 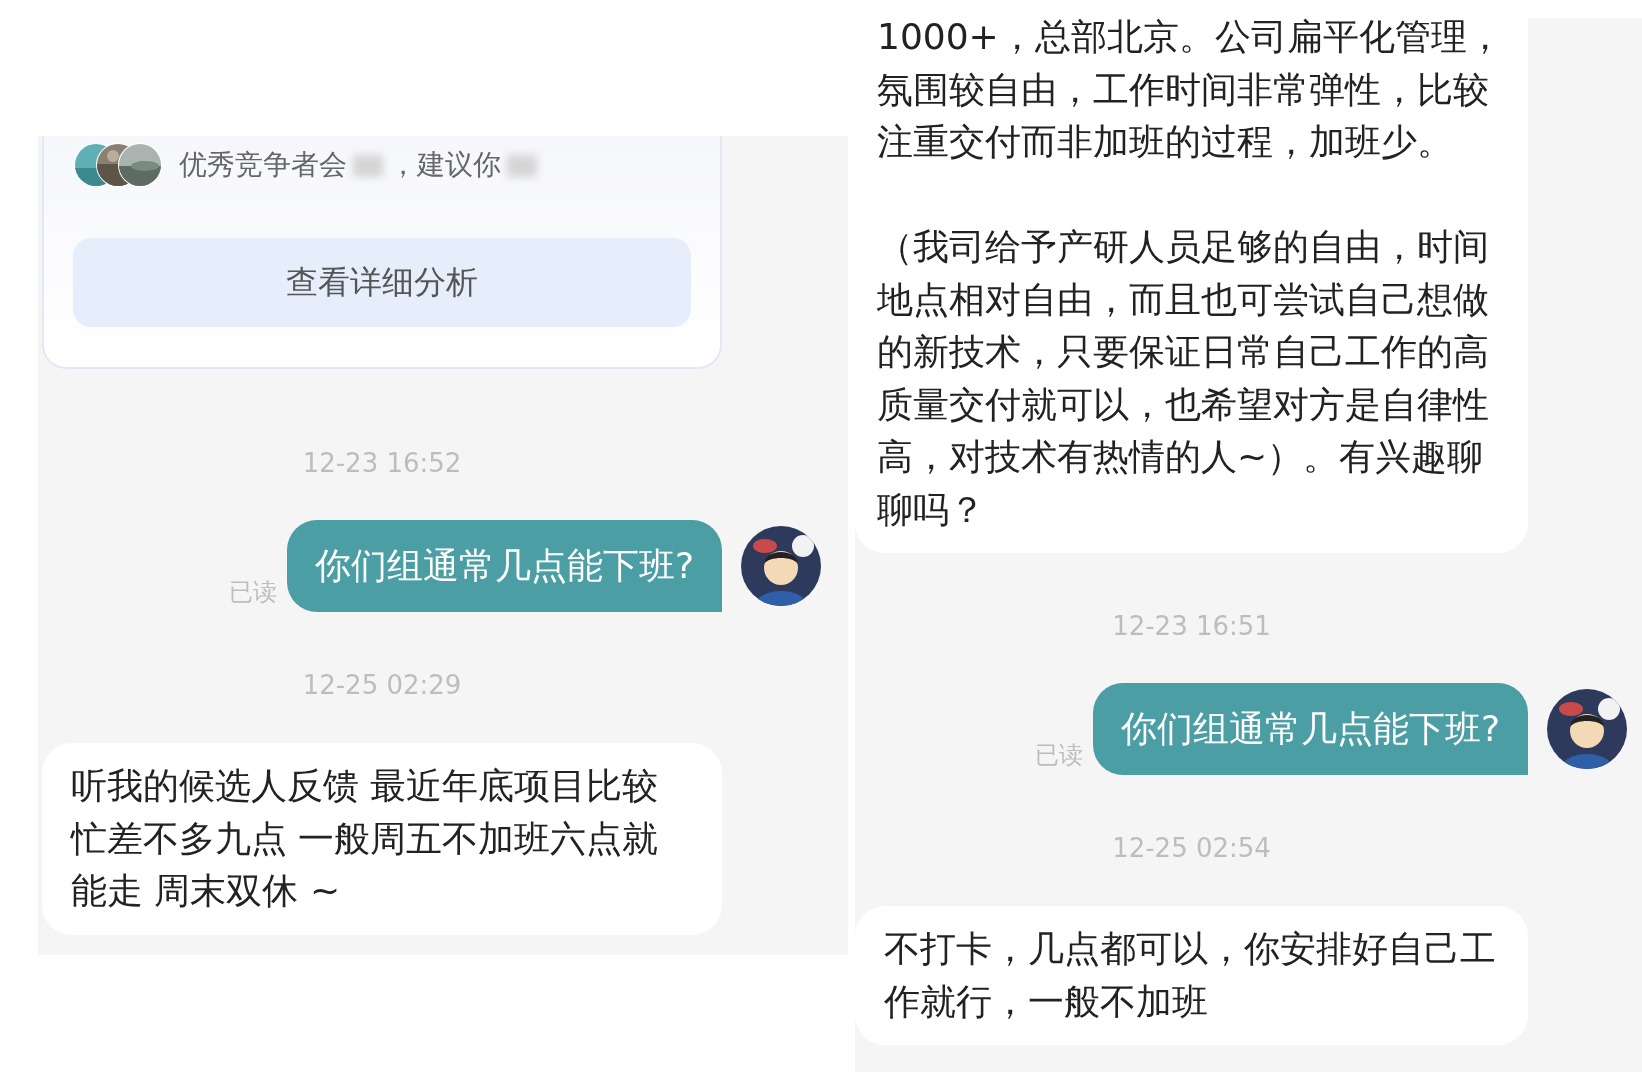 I want to click on message-text: 不打卡，几点都可以，你安排好自己工作就行，一般不加班, so click(x=1190, y=975).